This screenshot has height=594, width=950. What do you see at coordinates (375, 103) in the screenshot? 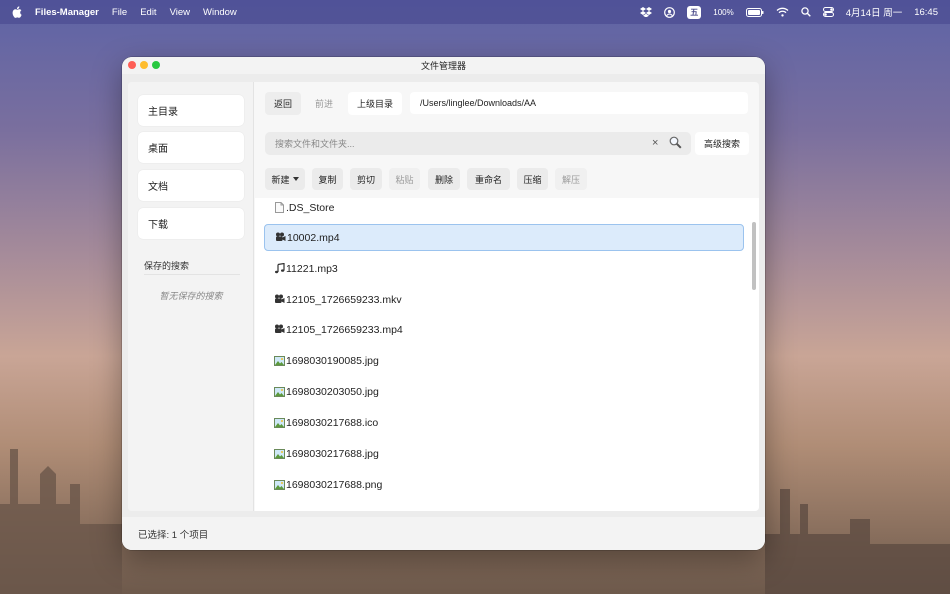
I see `up-directory-button: 上级目录` at bounding box center [375, 103].